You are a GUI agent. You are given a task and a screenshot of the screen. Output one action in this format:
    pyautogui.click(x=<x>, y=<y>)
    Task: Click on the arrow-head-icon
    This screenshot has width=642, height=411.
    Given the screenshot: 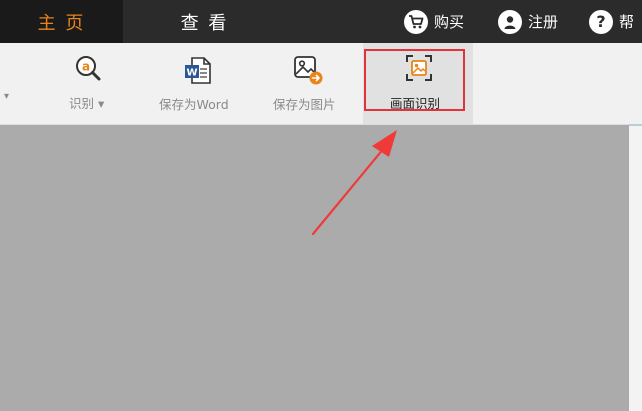 What is the action you would take?
    pyautogui.click(x=384, y=143)
    